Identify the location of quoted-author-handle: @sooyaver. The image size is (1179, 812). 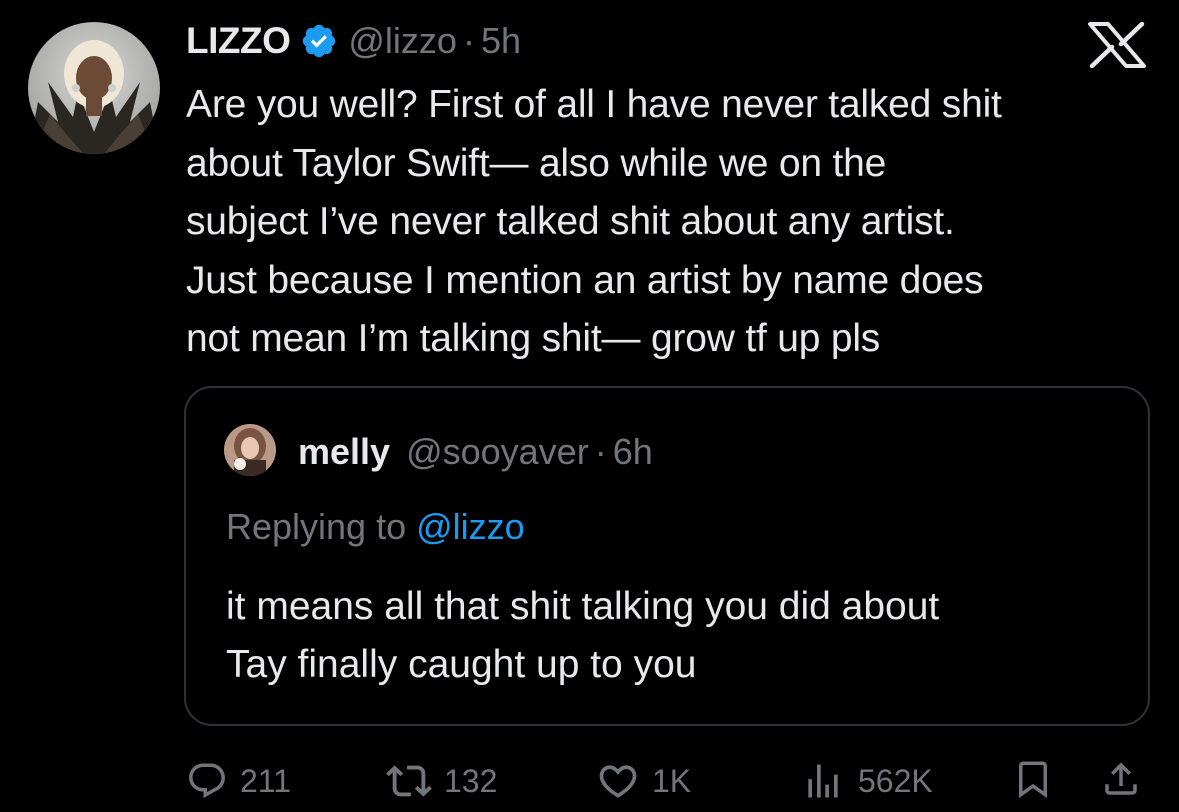
(497, 452).